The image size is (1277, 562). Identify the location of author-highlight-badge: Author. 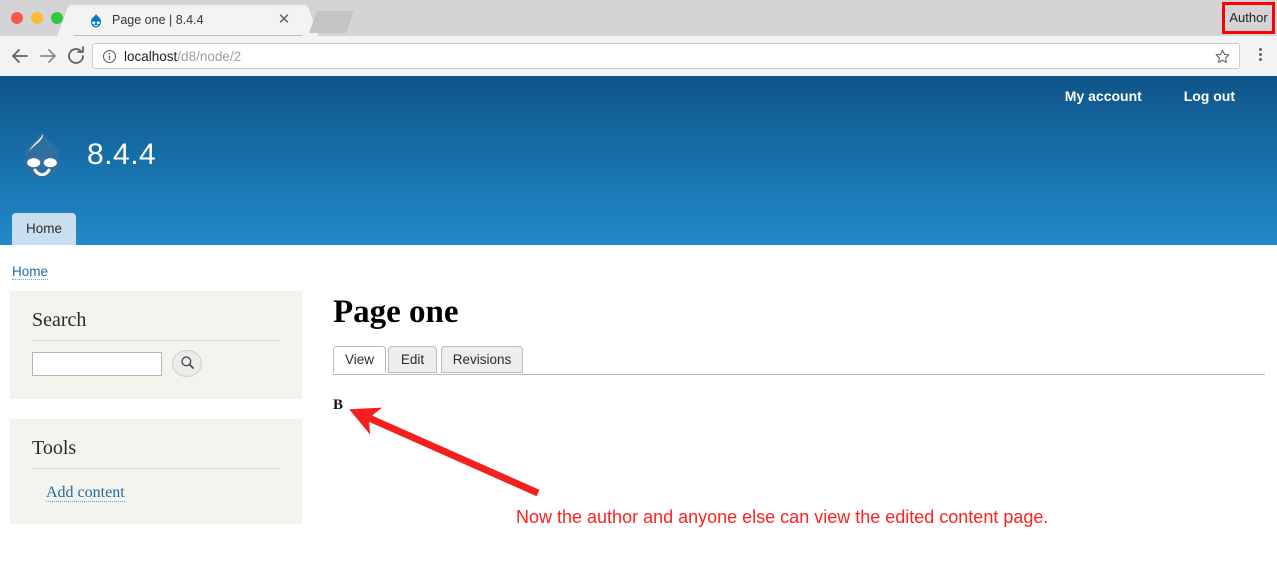
(1248, 18).